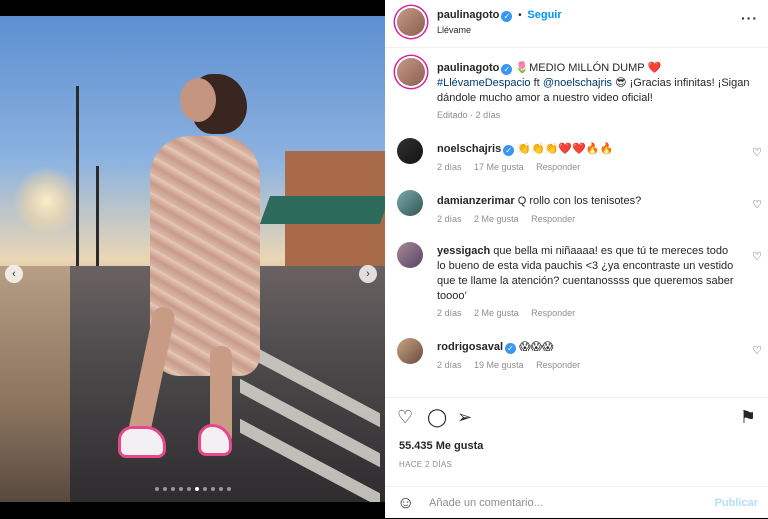  I want to click on carousel-dots, so click(192, 489).